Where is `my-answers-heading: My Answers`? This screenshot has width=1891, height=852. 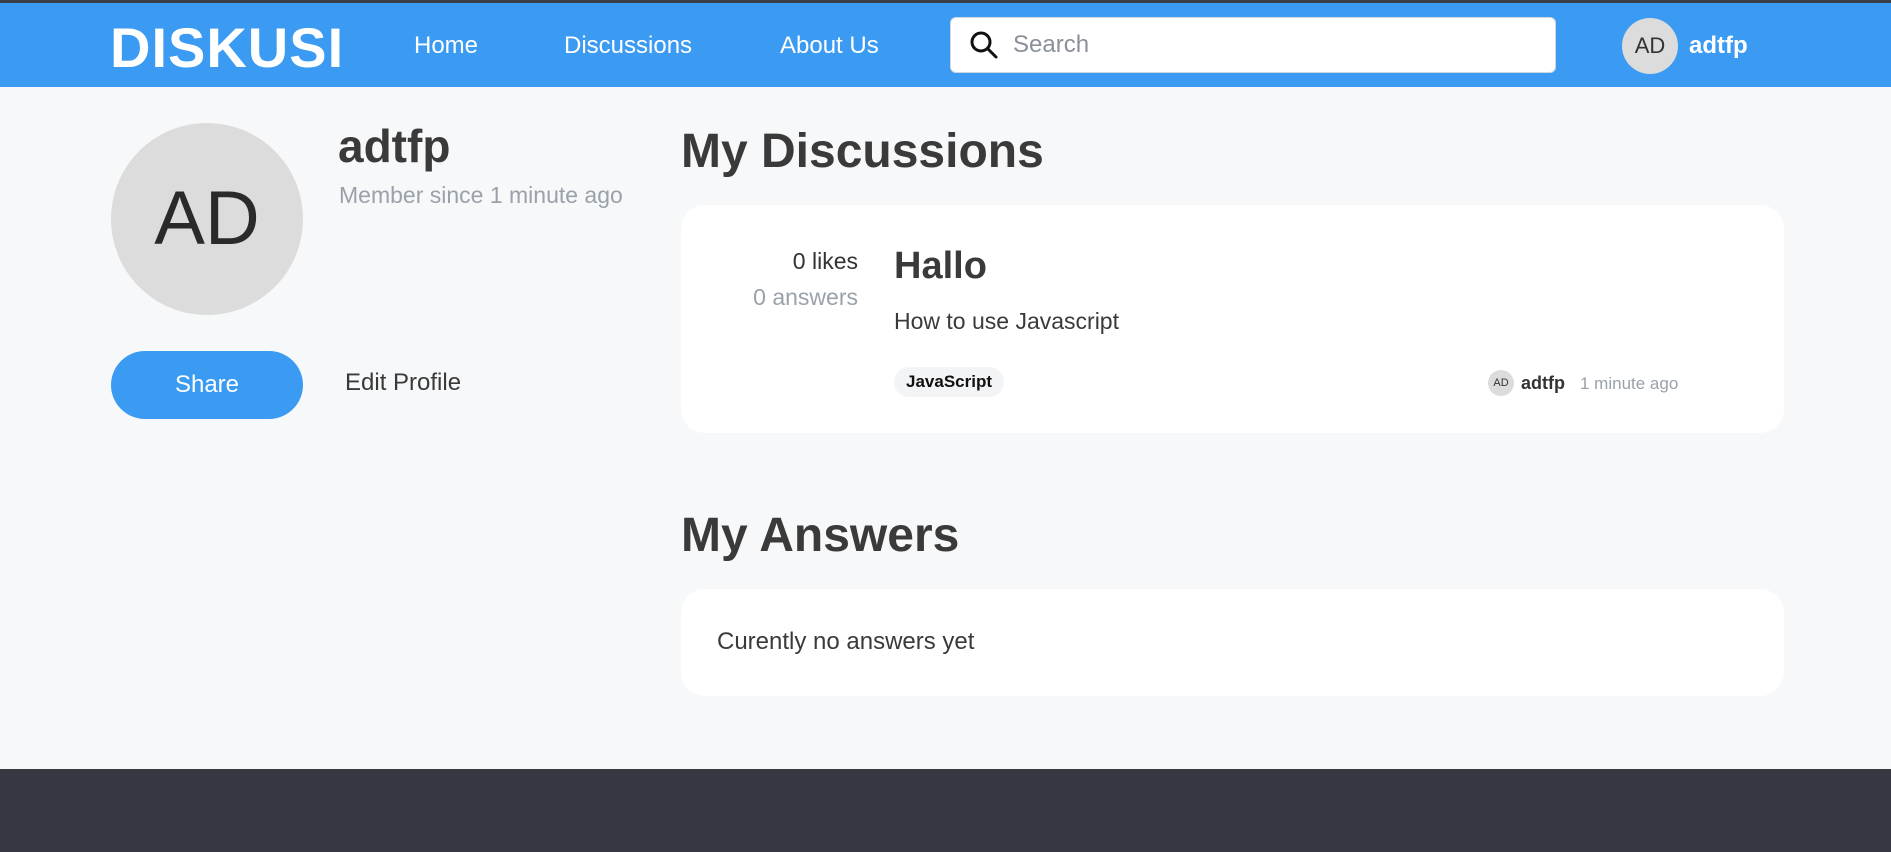 my-answers-heading: My Answers is located at coordinates (820, 535).